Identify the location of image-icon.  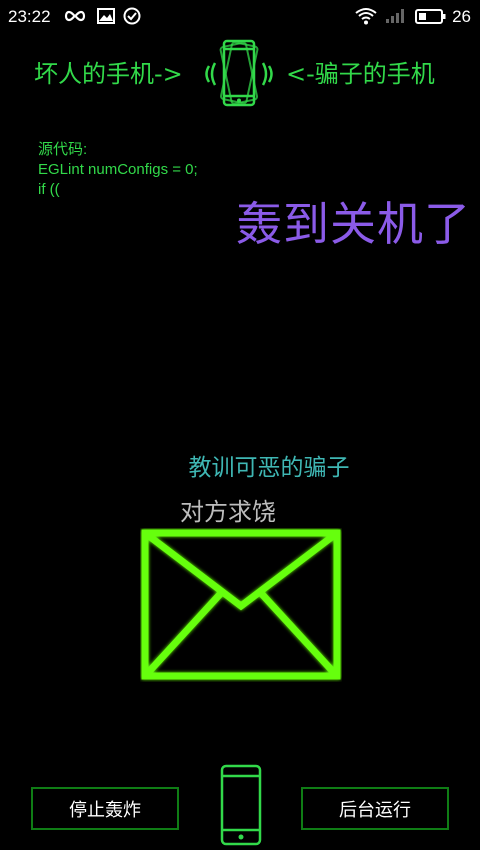
(106, 18).